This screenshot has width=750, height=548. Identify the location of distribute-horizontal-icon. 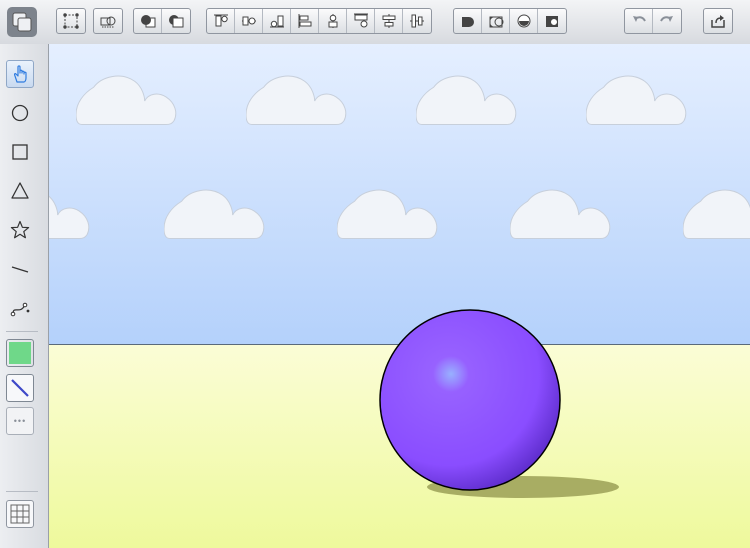
(389, 21).